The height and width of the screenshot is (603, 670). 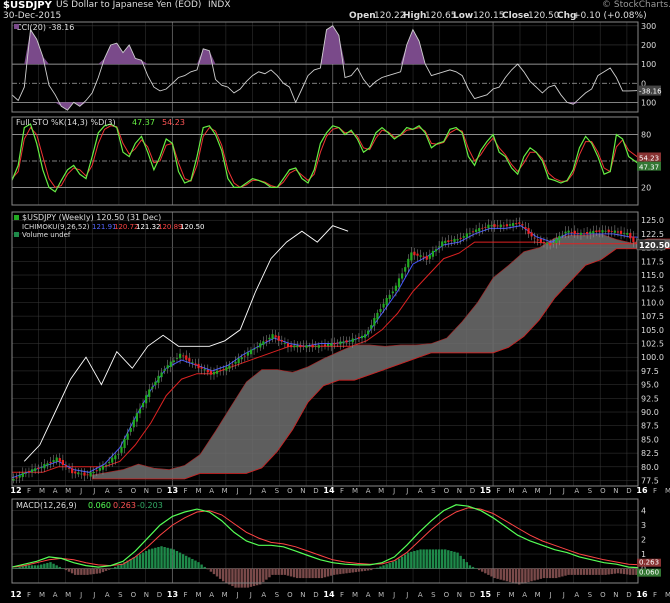 What do you see at coordinates (648, 26) in the screenshot?
I see `cci-tick-label: 300` at bounding box center [648, 26].